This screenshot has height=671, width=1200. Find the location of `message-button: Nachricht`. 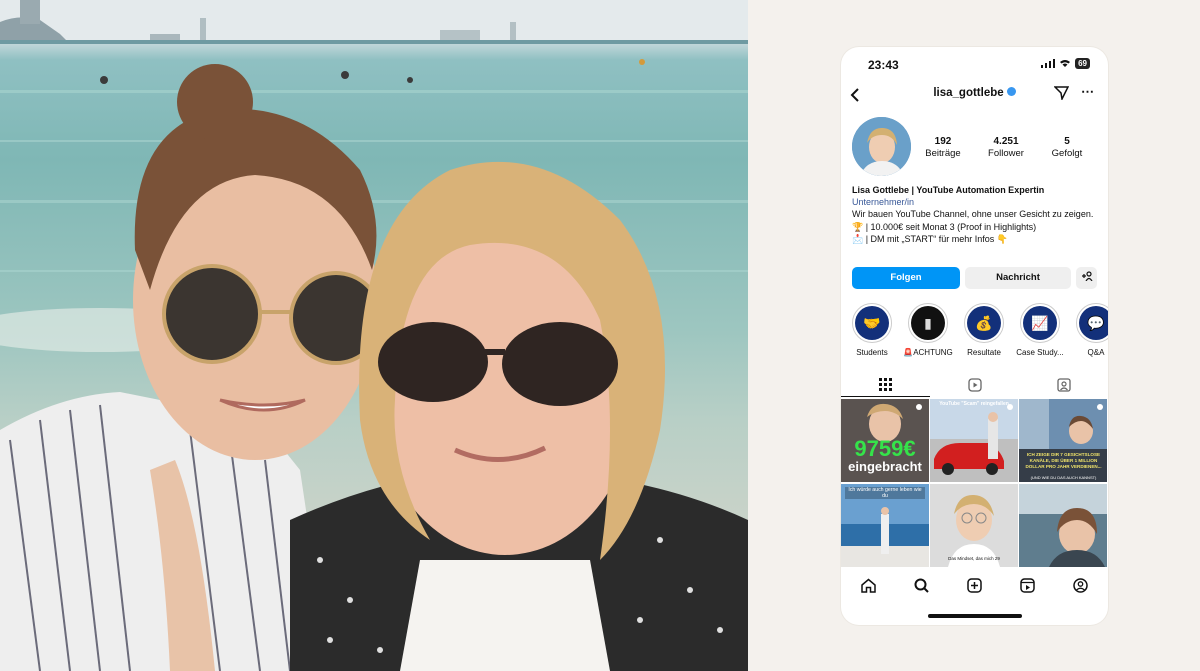

message-button: Nachricht is located at coordinates (1018, 278).